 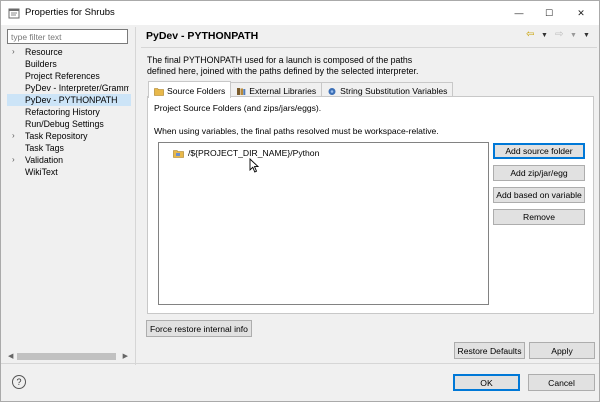 I want to click on add-based-on-variable-button: Add based on variable, so click(x=539, y=195).